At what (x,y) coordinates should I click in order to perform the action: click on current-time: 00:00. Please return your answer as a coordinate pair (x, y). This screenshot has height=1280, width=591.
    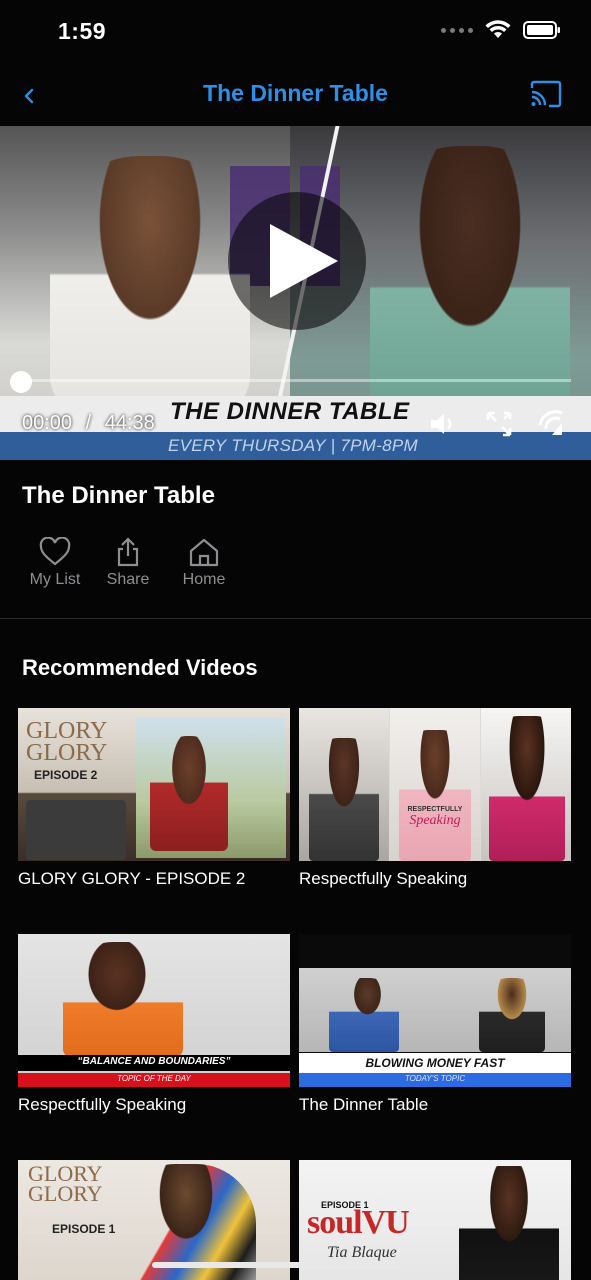
    Looking at the image, I should click on (47, 423).